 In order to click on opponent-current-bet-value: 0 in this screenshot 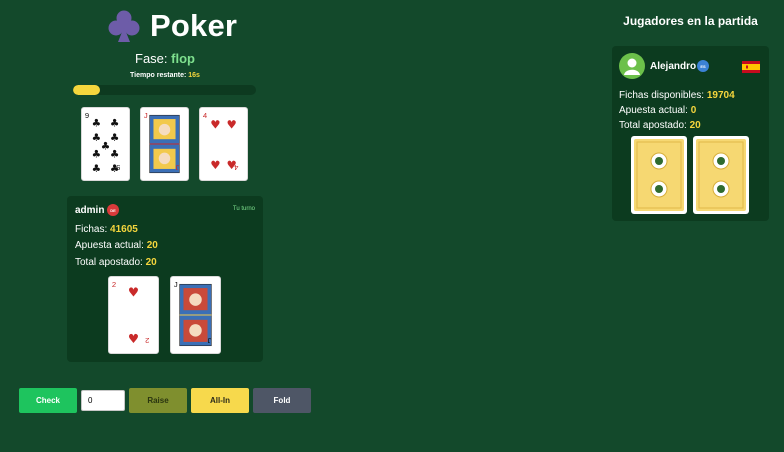, I will do `click(693, 110)`.